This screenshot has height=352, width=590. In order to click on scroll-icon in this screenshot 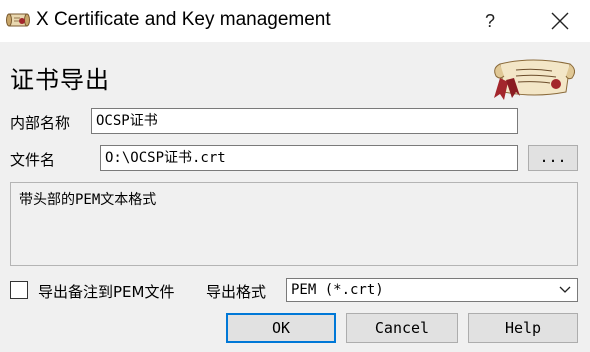, I will do `click(19, 20)`.